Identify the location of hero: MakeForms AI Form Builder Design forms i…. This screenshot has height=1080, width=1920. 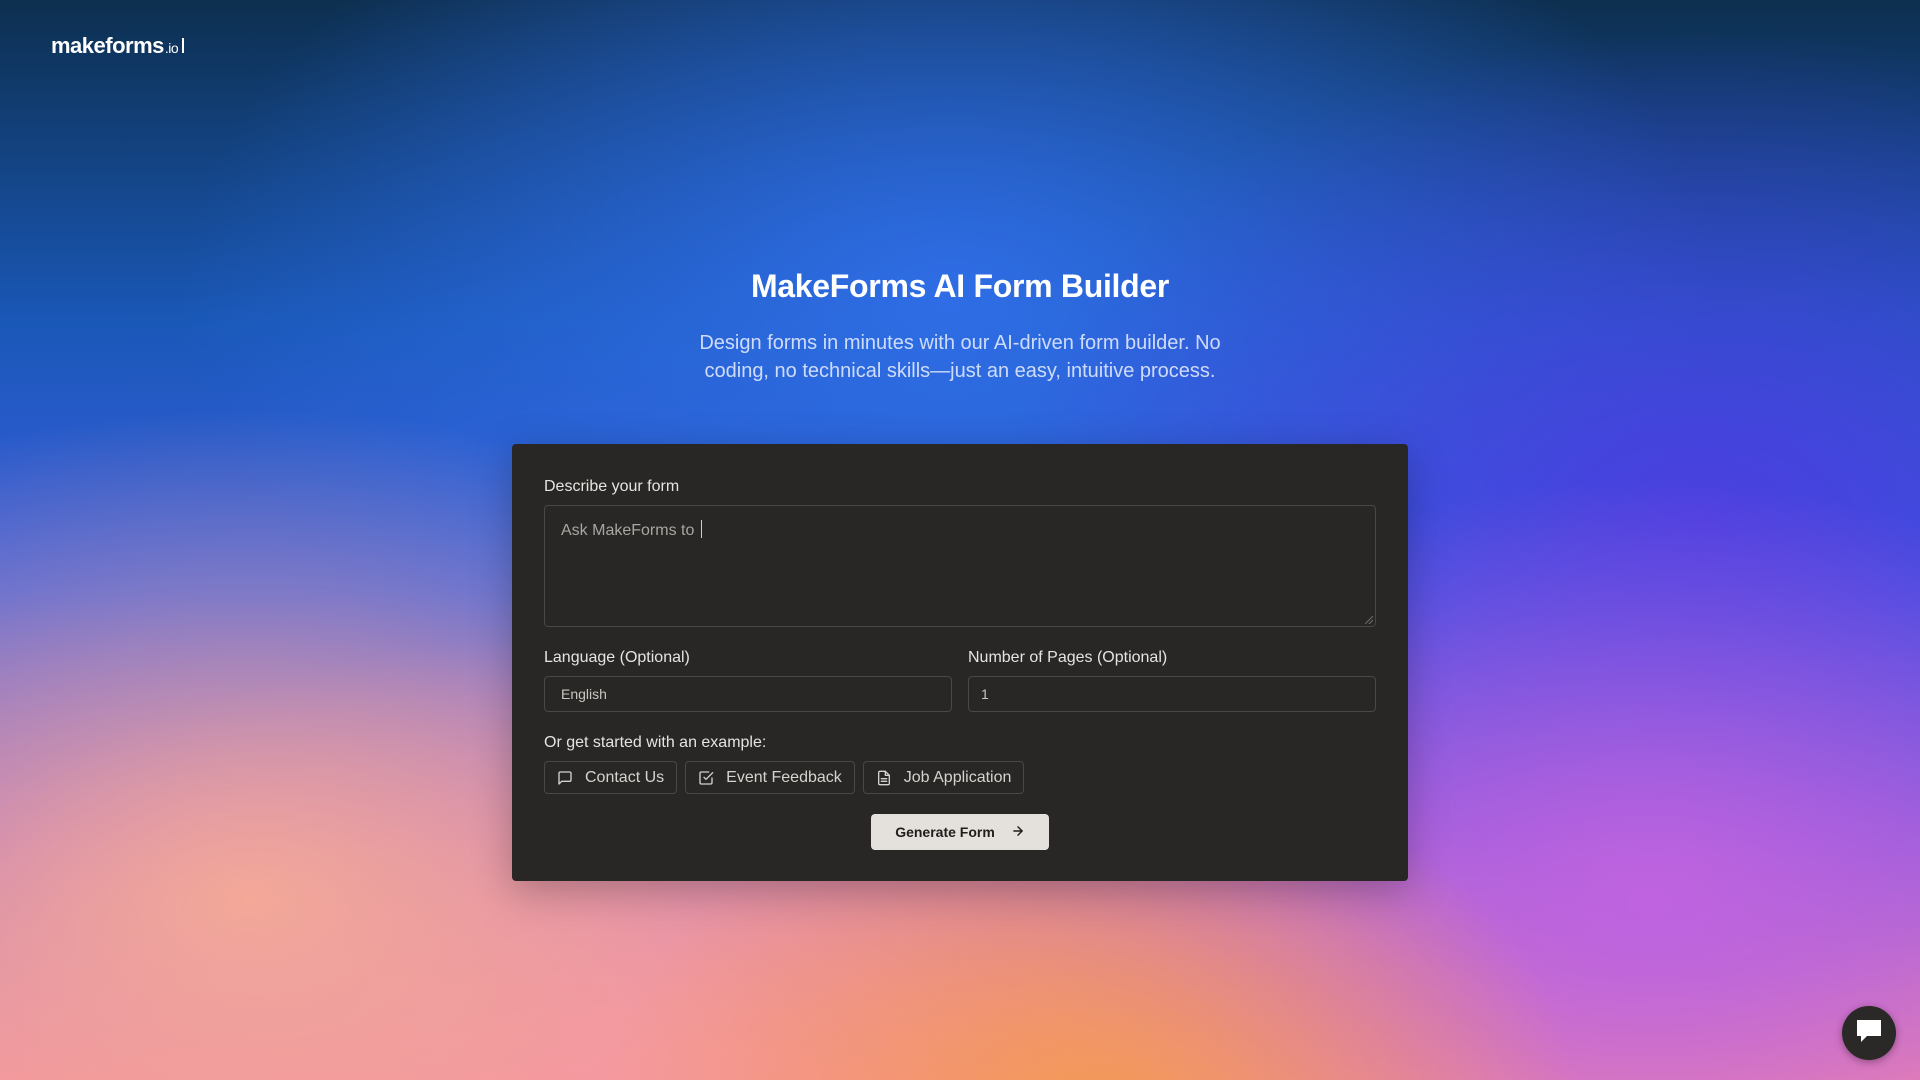
(960, 326).